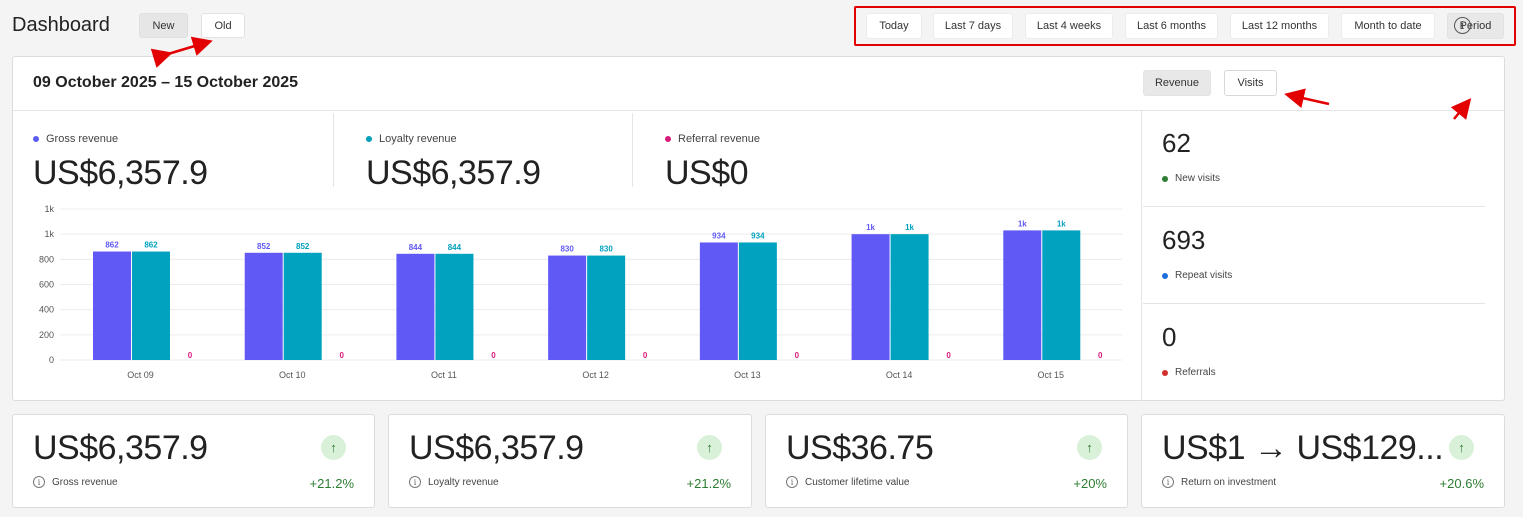 The image size is (1523, 517). What do you see at coordinates (758, 110) in the screenshot?
I see `header-divider` at bounding box center [758, 110].